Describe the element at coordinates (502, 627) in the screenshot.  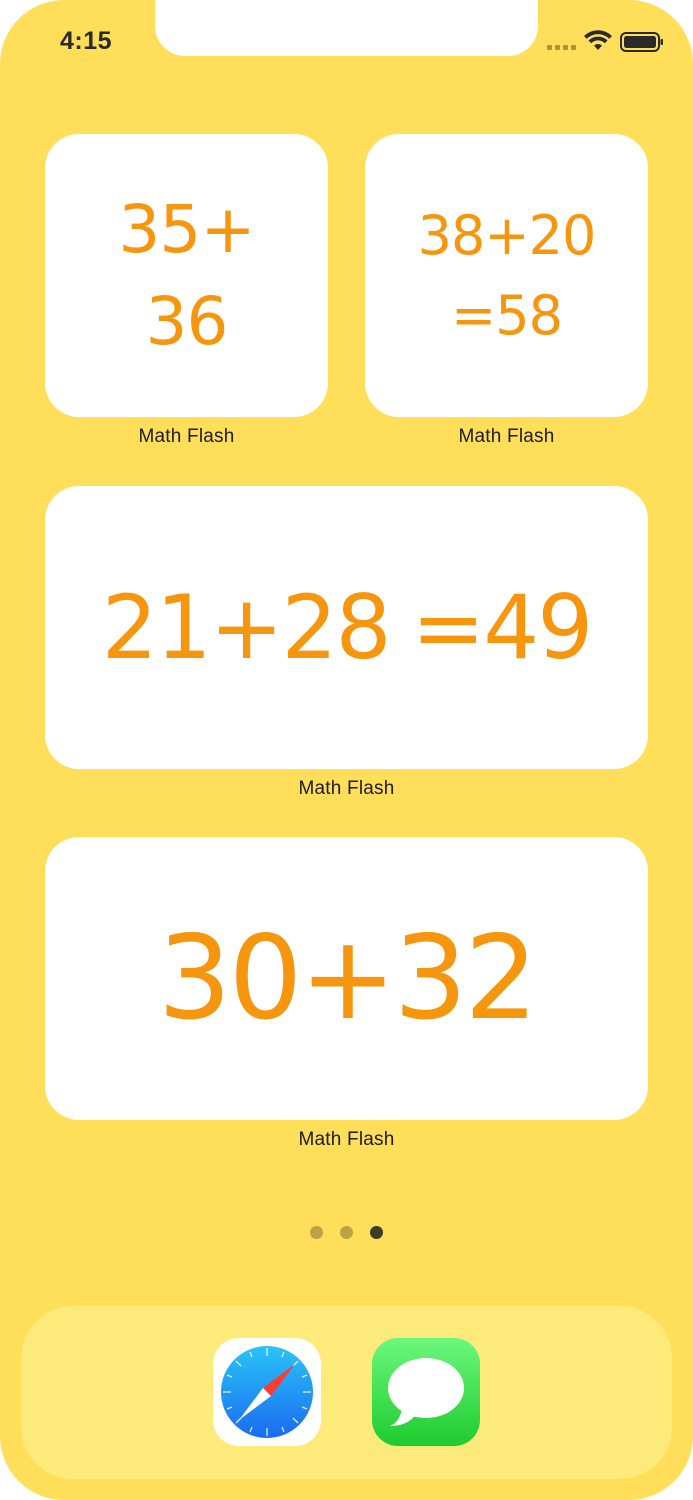
I see `equation-right: =49` at that location.